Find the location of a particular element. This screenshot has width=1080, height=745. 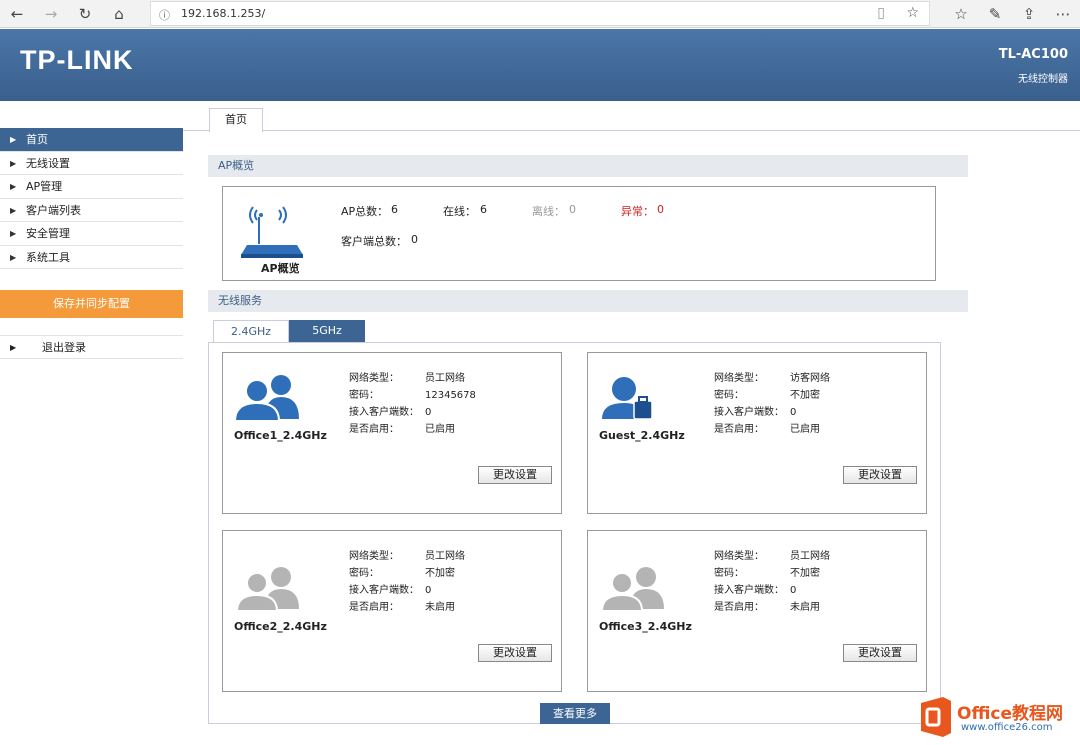

sidebar-item-ap: ▶ AP管理 is located at coordinates (91, 187).